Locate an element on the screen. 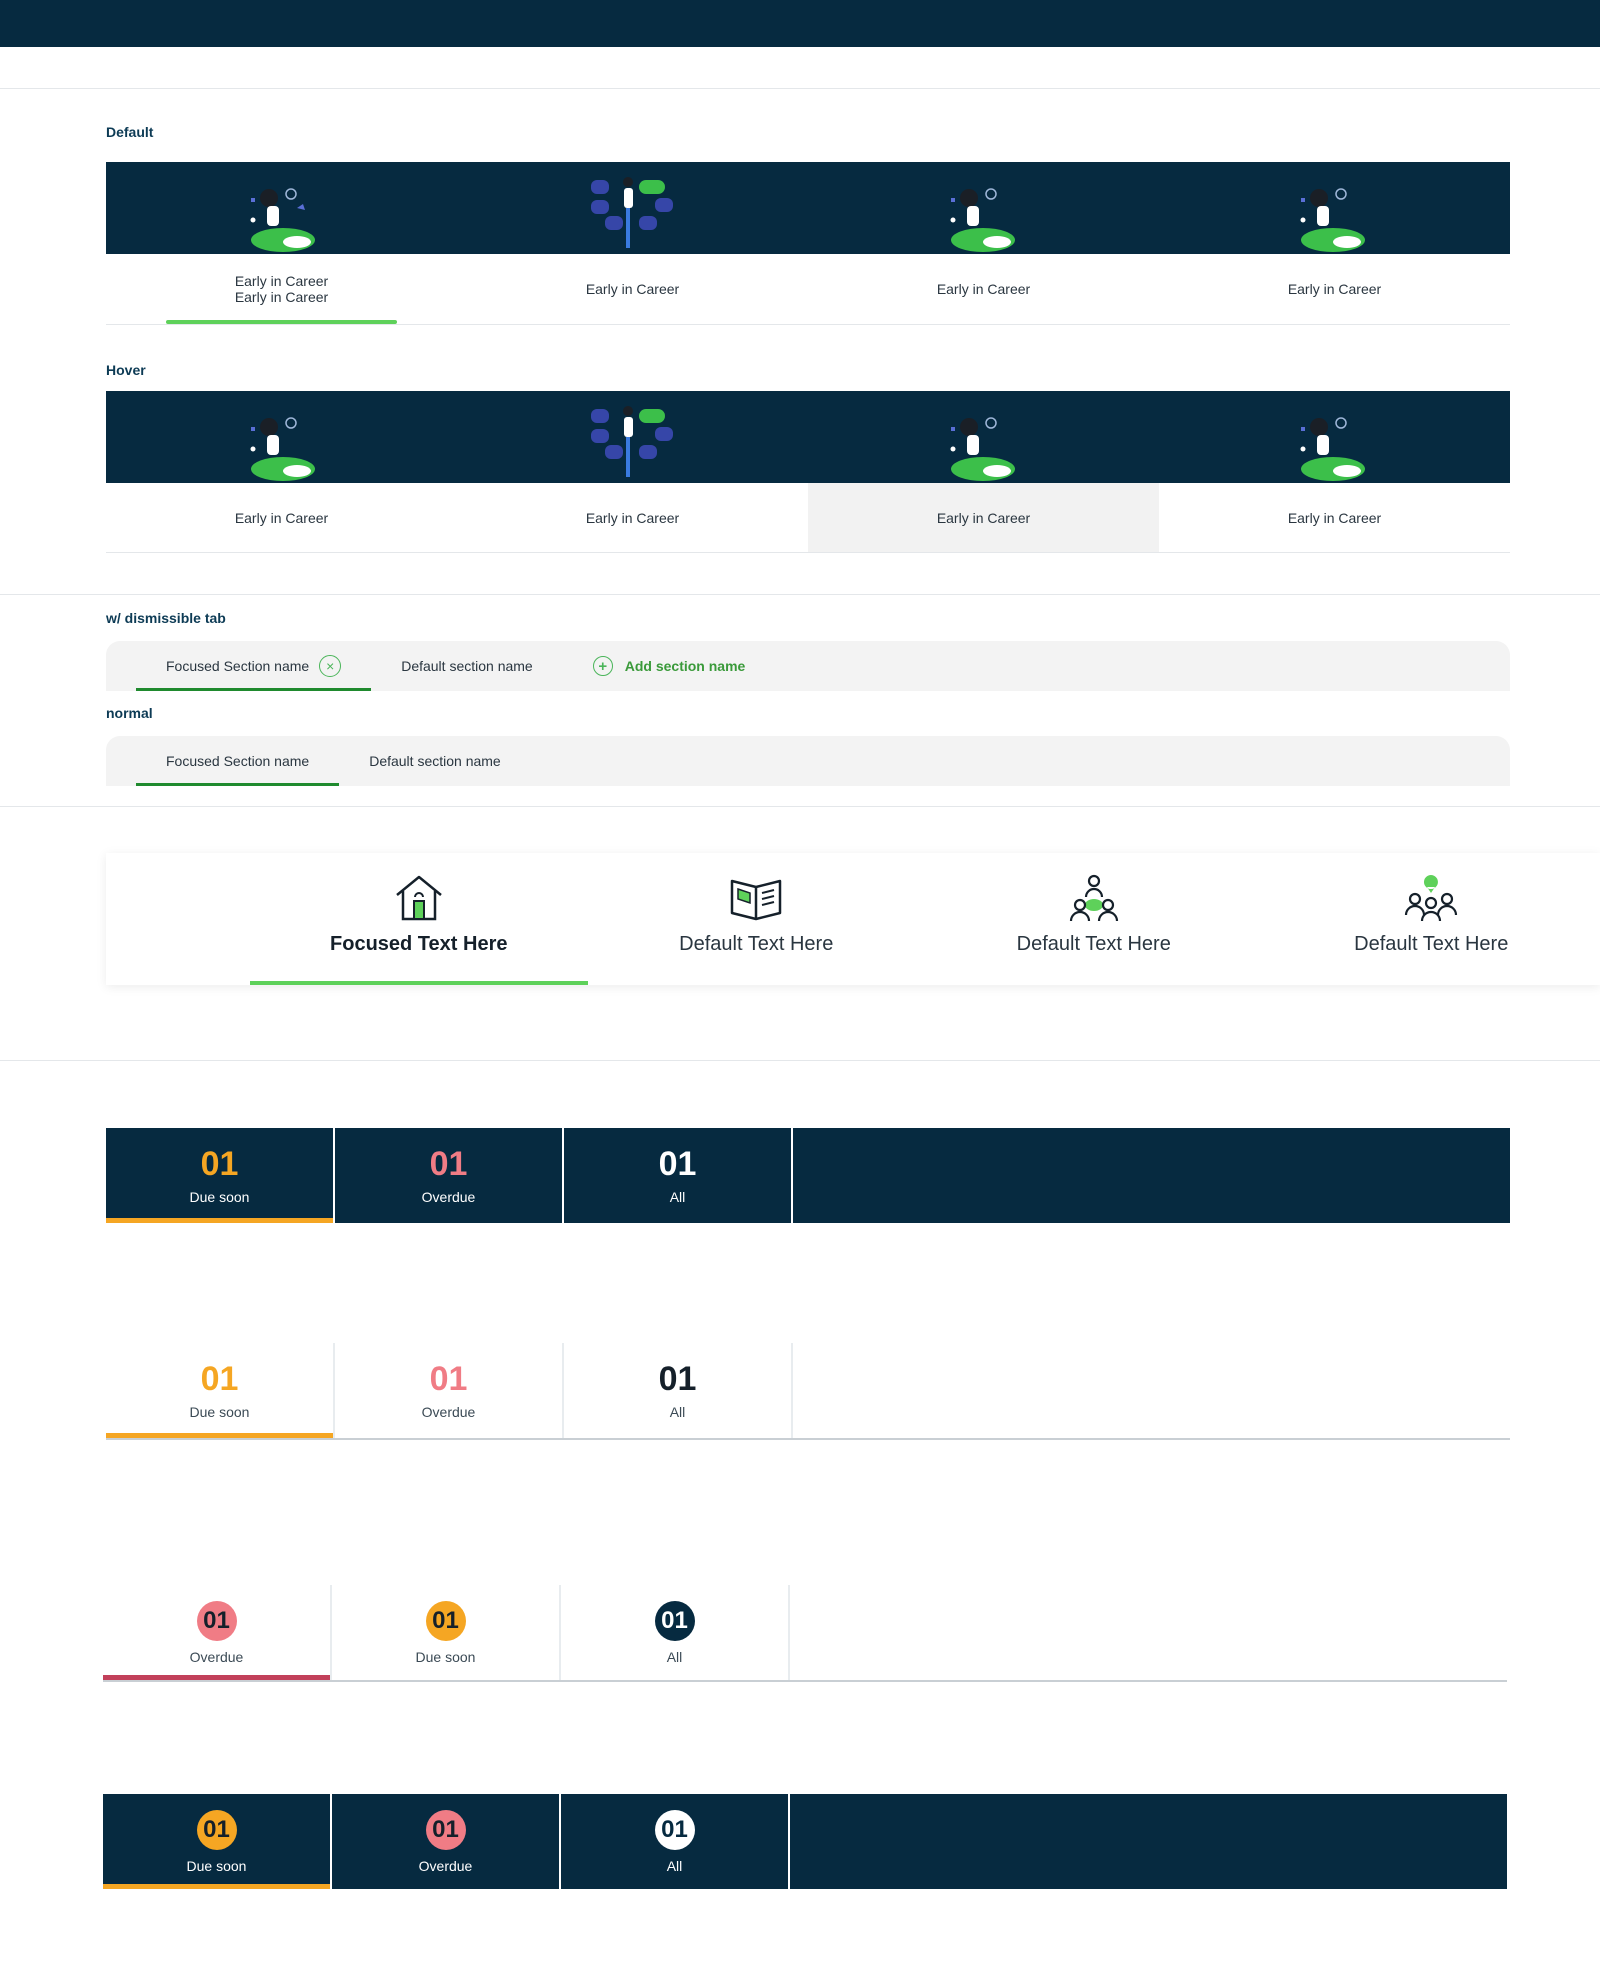 Image resolution: width=1600 pixels, height=1975 pixels. close-icon: × is located at coordinates (330, 666).